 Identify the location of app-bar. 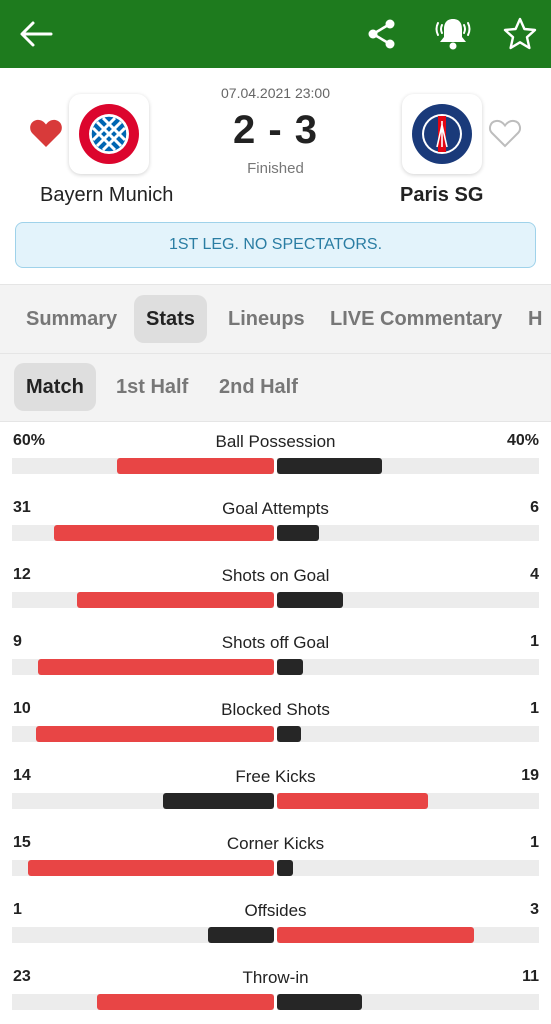
(275, 34).